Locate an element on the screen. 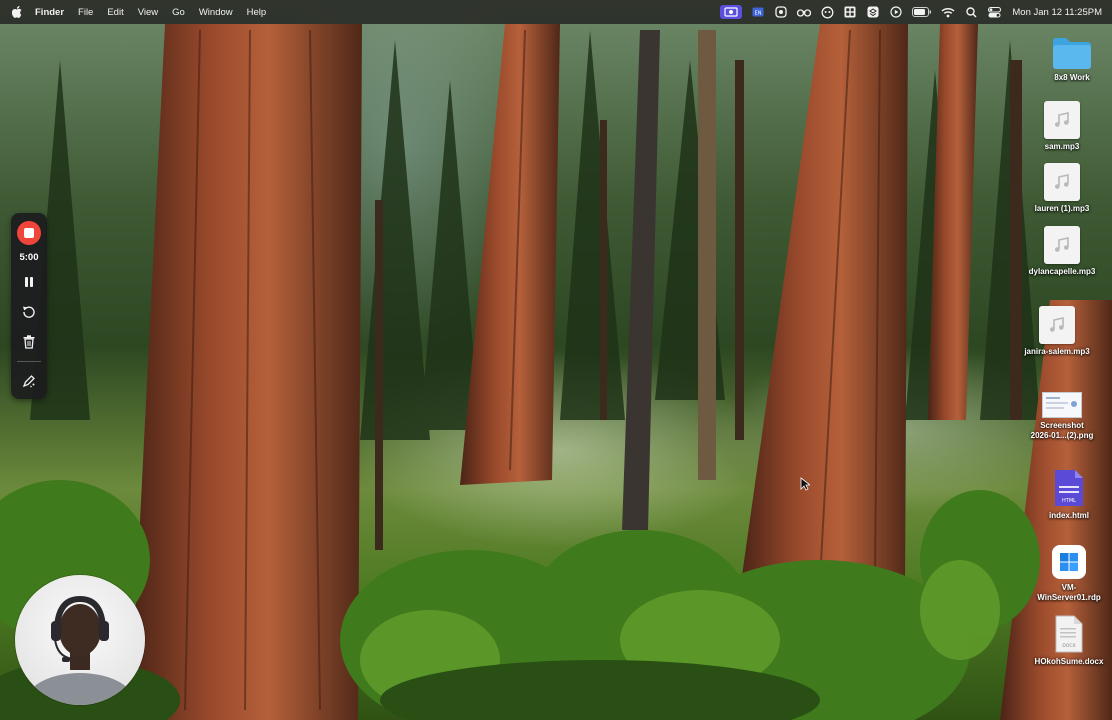 Image resolution: width=1112 pixels, height=720 pixels. desktop-icon-audio-file: janira-salem.mp3 is located at coordinates (1057, 331).